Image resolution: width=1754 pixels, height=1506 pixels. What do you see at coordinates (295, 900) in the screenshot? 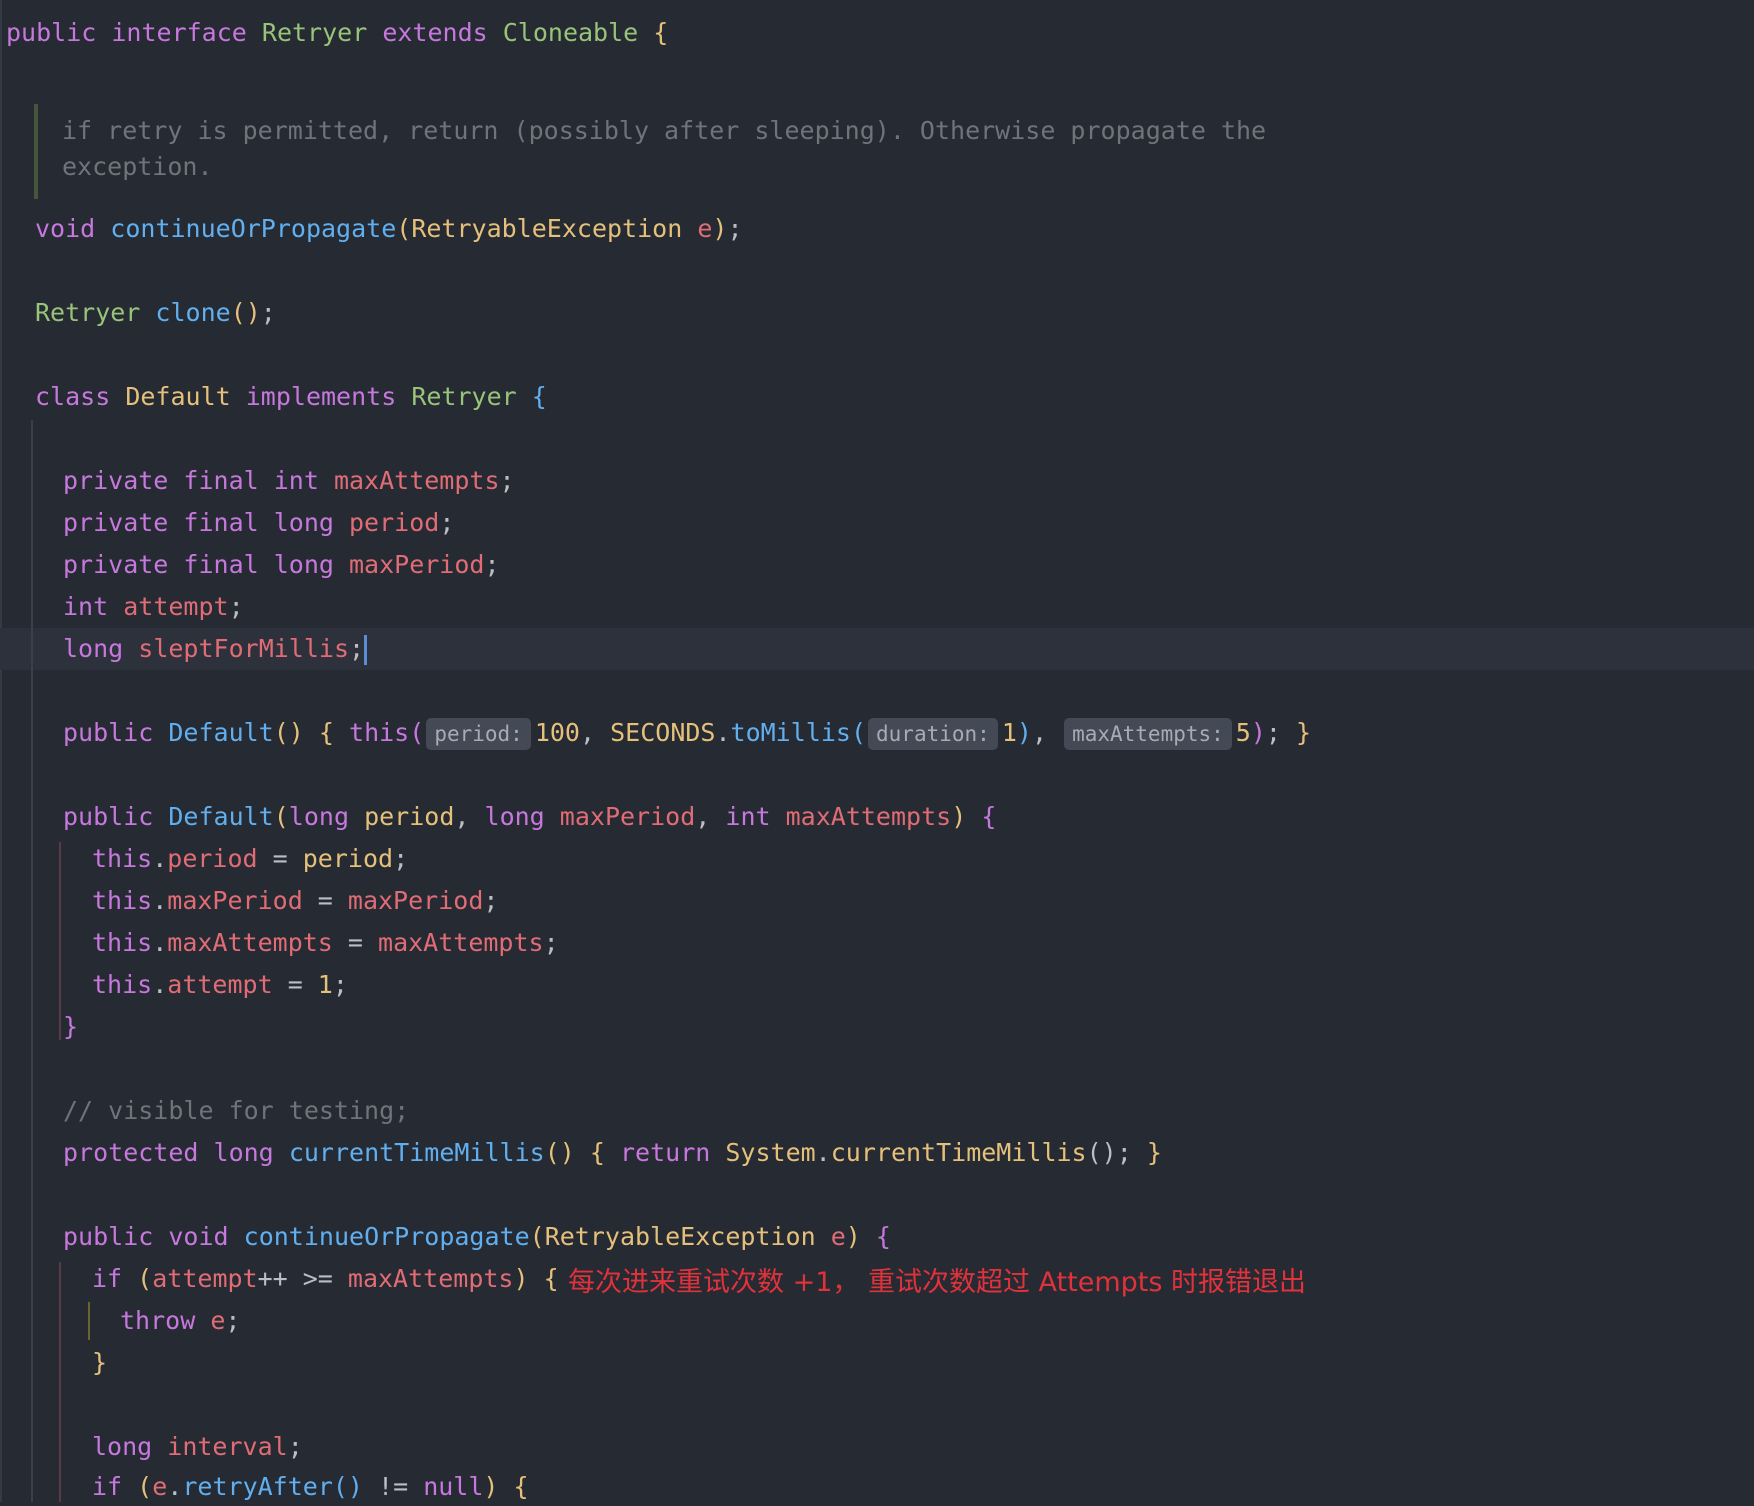
I see `code-line-assign-maxperiod: this.maxPeriod = maxPeriod;` at bounding box center [295, 900].